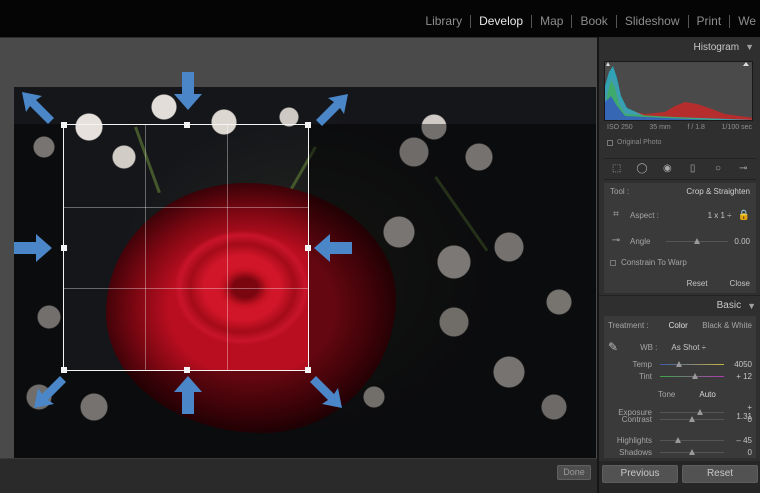  Describe the element at coordinates (680, 394) in the screenshot. I see `tone-row: Tone Auto` at that location.